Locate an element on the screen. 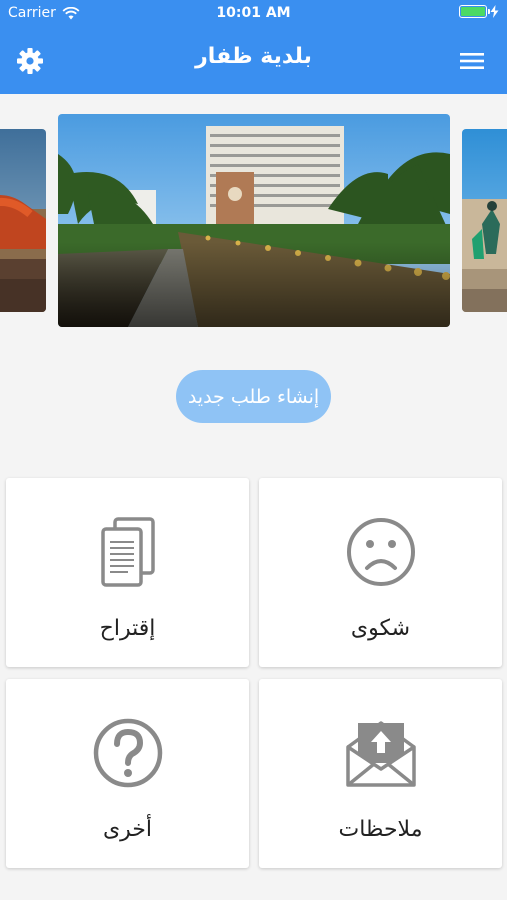 This screenshot has height=900, width=507. card-complaint: شكوى is located at coordinates (380, 572).